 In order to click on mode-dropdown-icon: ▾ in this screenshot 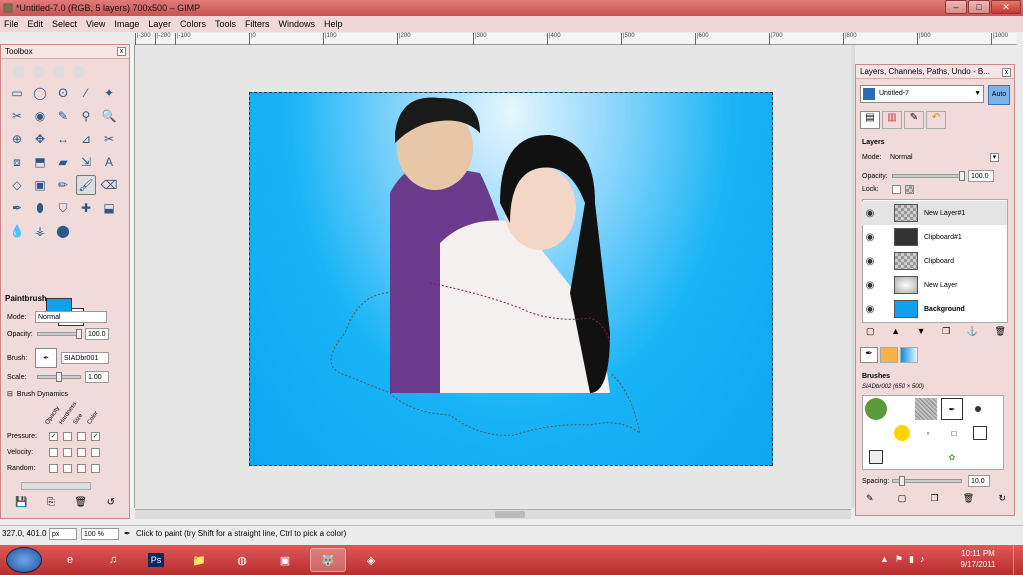, I will do `click(994, 157)`.